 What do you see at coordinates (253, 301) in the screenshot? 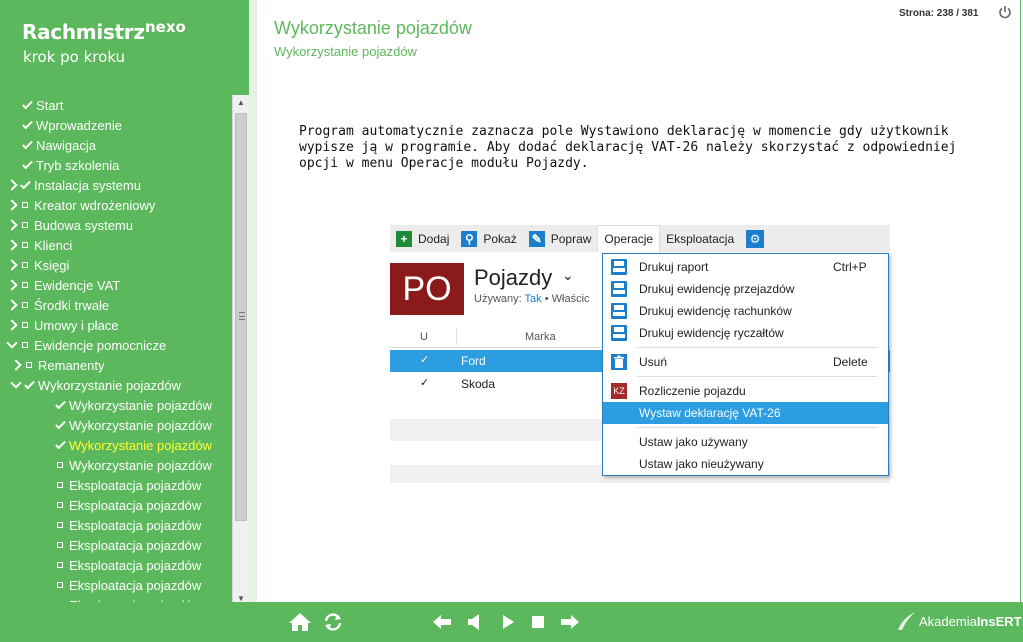
I see `content-rail` at bounding box center [253, 301].